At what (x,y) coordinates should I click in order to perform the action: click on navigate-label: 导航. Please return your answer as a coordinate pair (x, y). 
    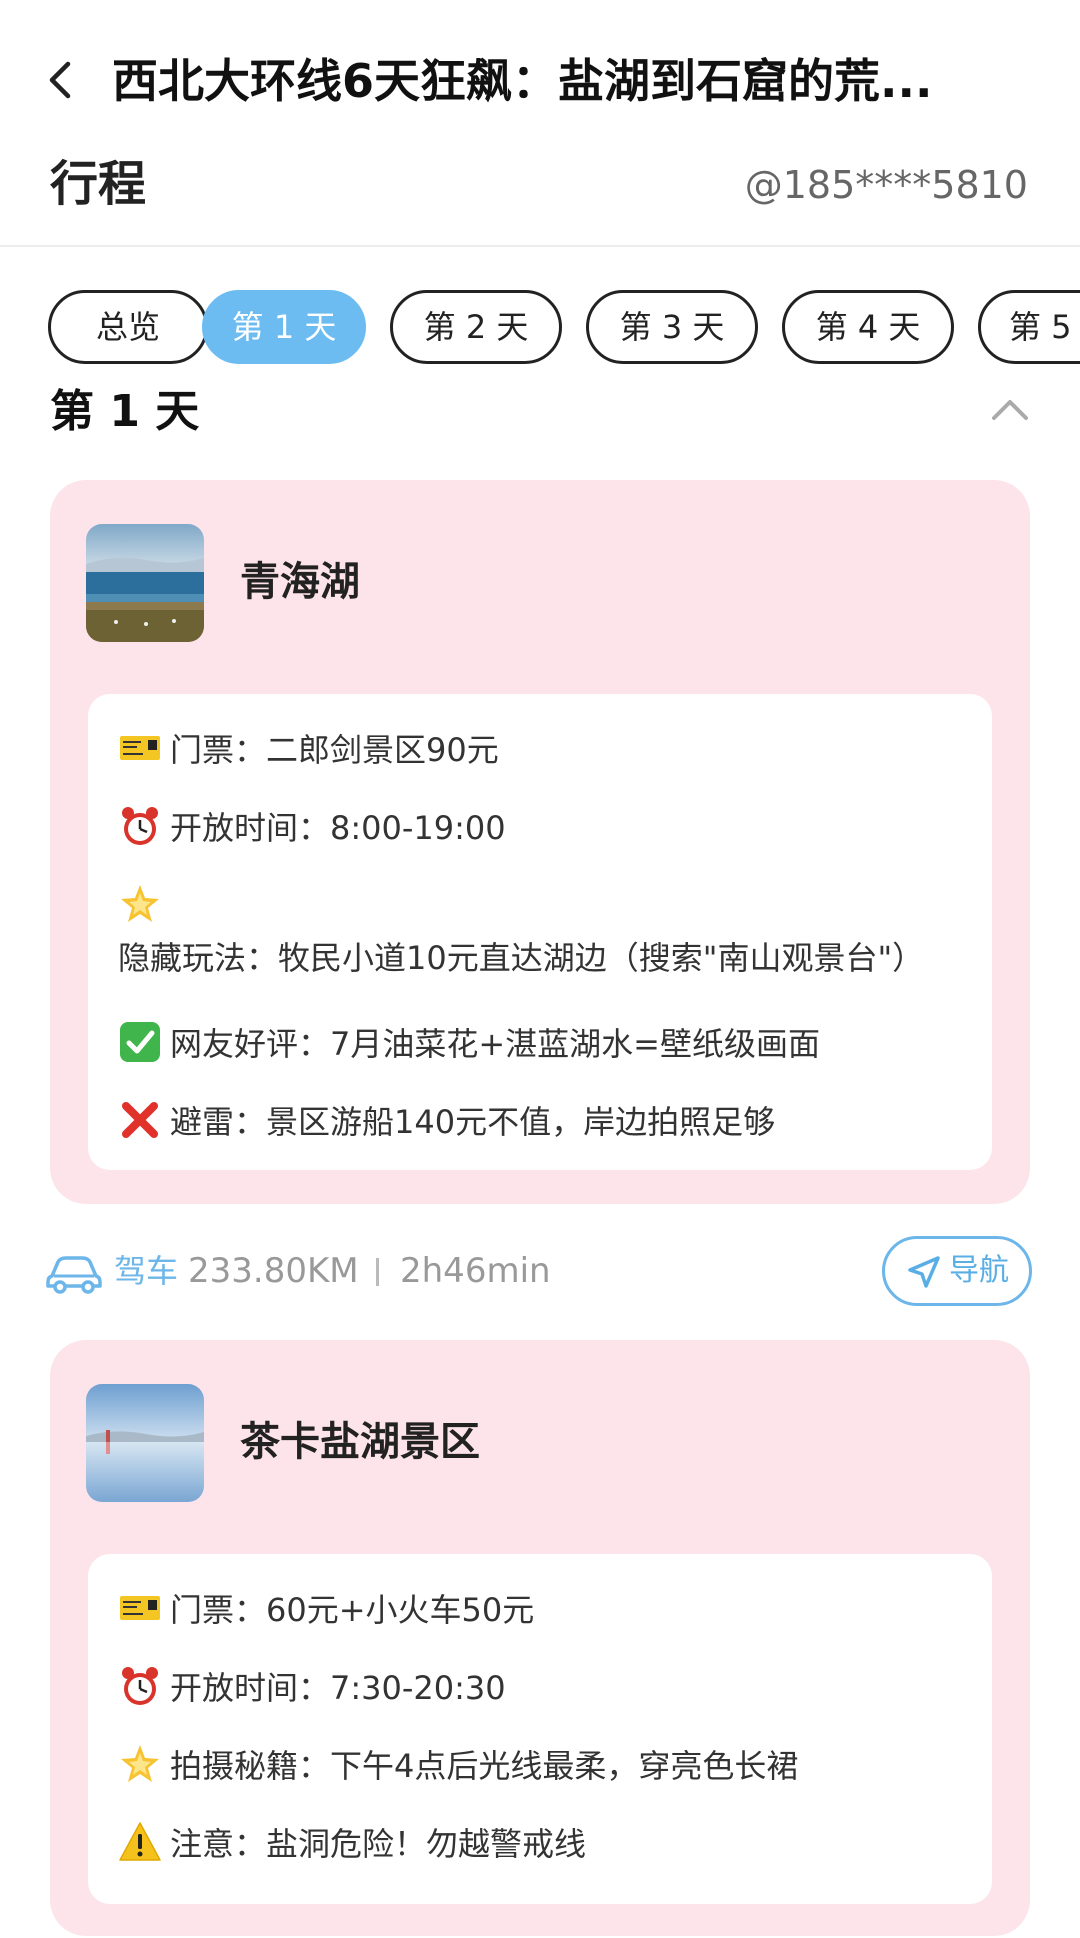
    Looking at the image, I should click on (979, 1270).